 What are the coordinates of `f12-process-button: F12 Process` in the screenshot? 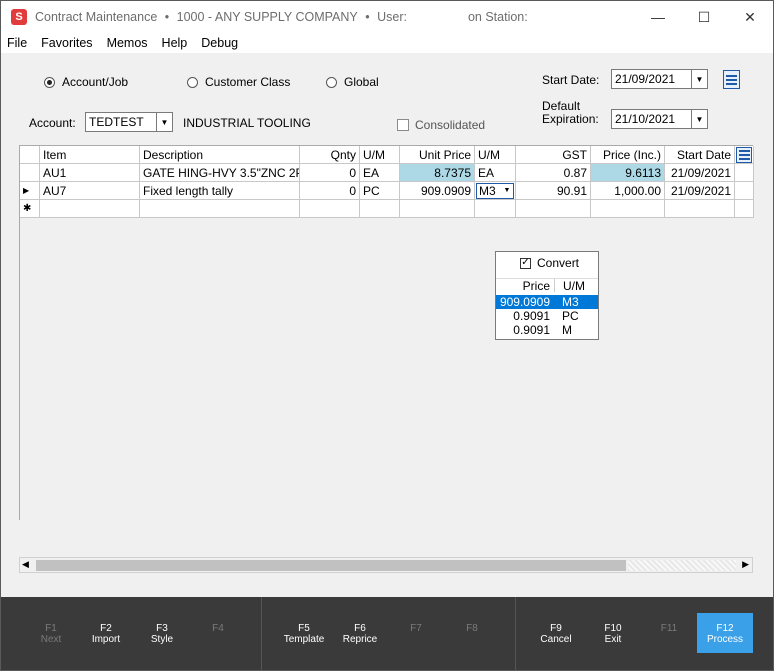 It's located at (725, 633).